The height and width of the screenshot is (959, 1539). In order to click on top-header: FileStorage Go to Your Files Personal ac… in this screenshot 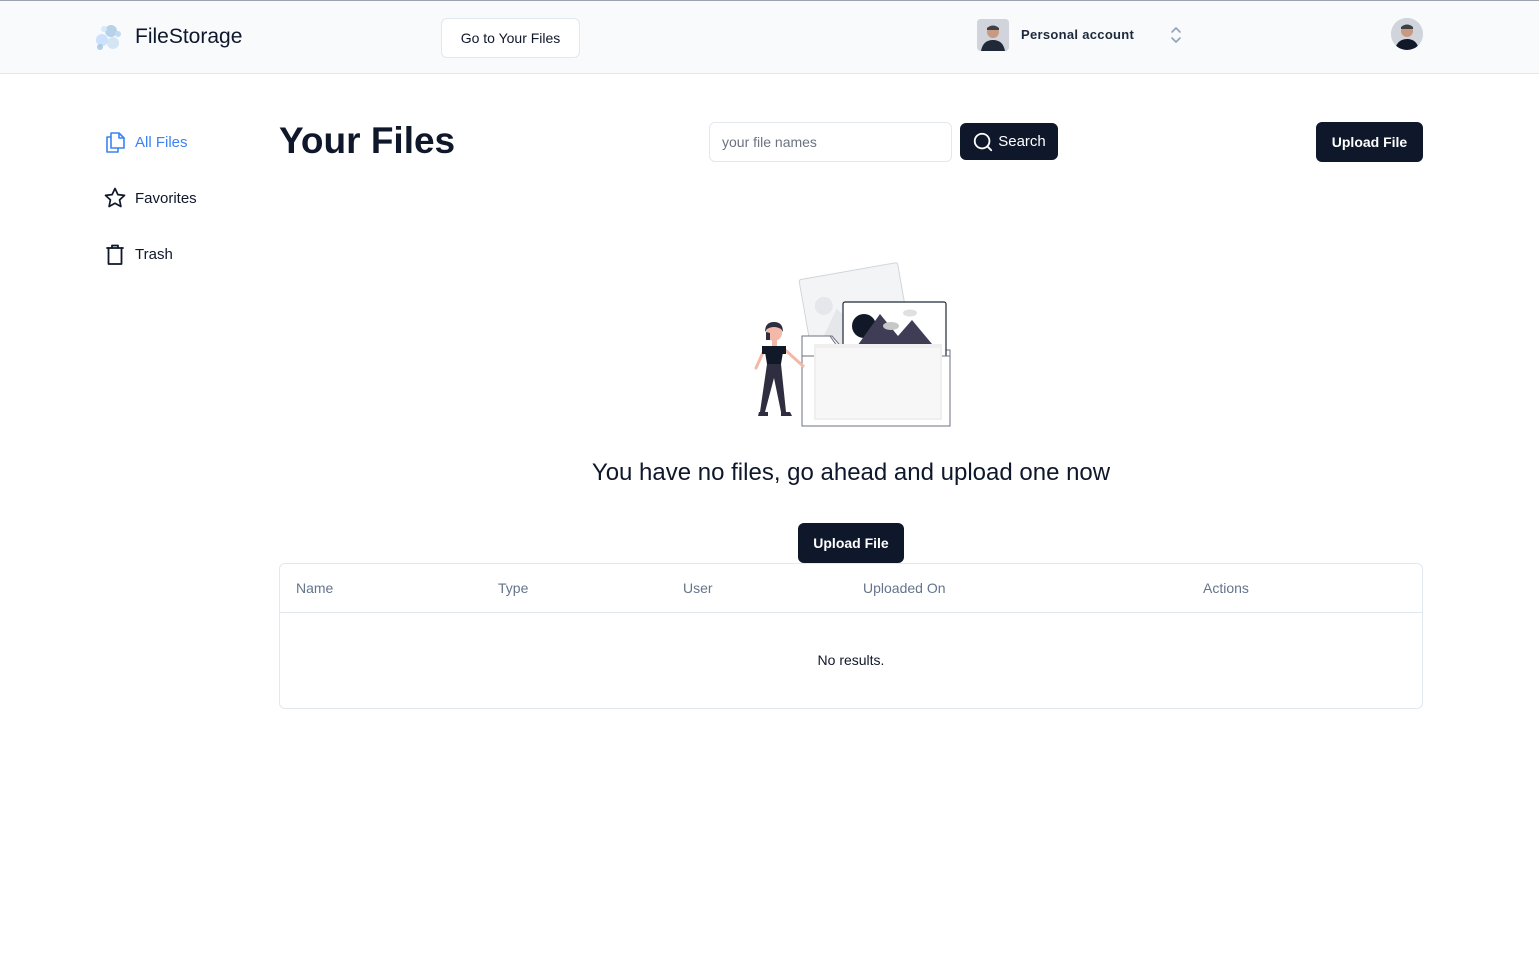, I will do `click(769, 37)`.